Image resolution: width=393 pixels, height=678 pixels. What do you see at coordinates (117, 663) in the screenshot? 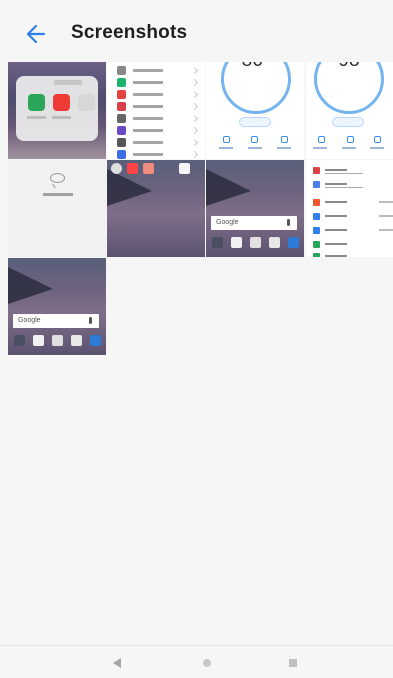
I see `triangle-back-icon` at bounding box center [117, 663].